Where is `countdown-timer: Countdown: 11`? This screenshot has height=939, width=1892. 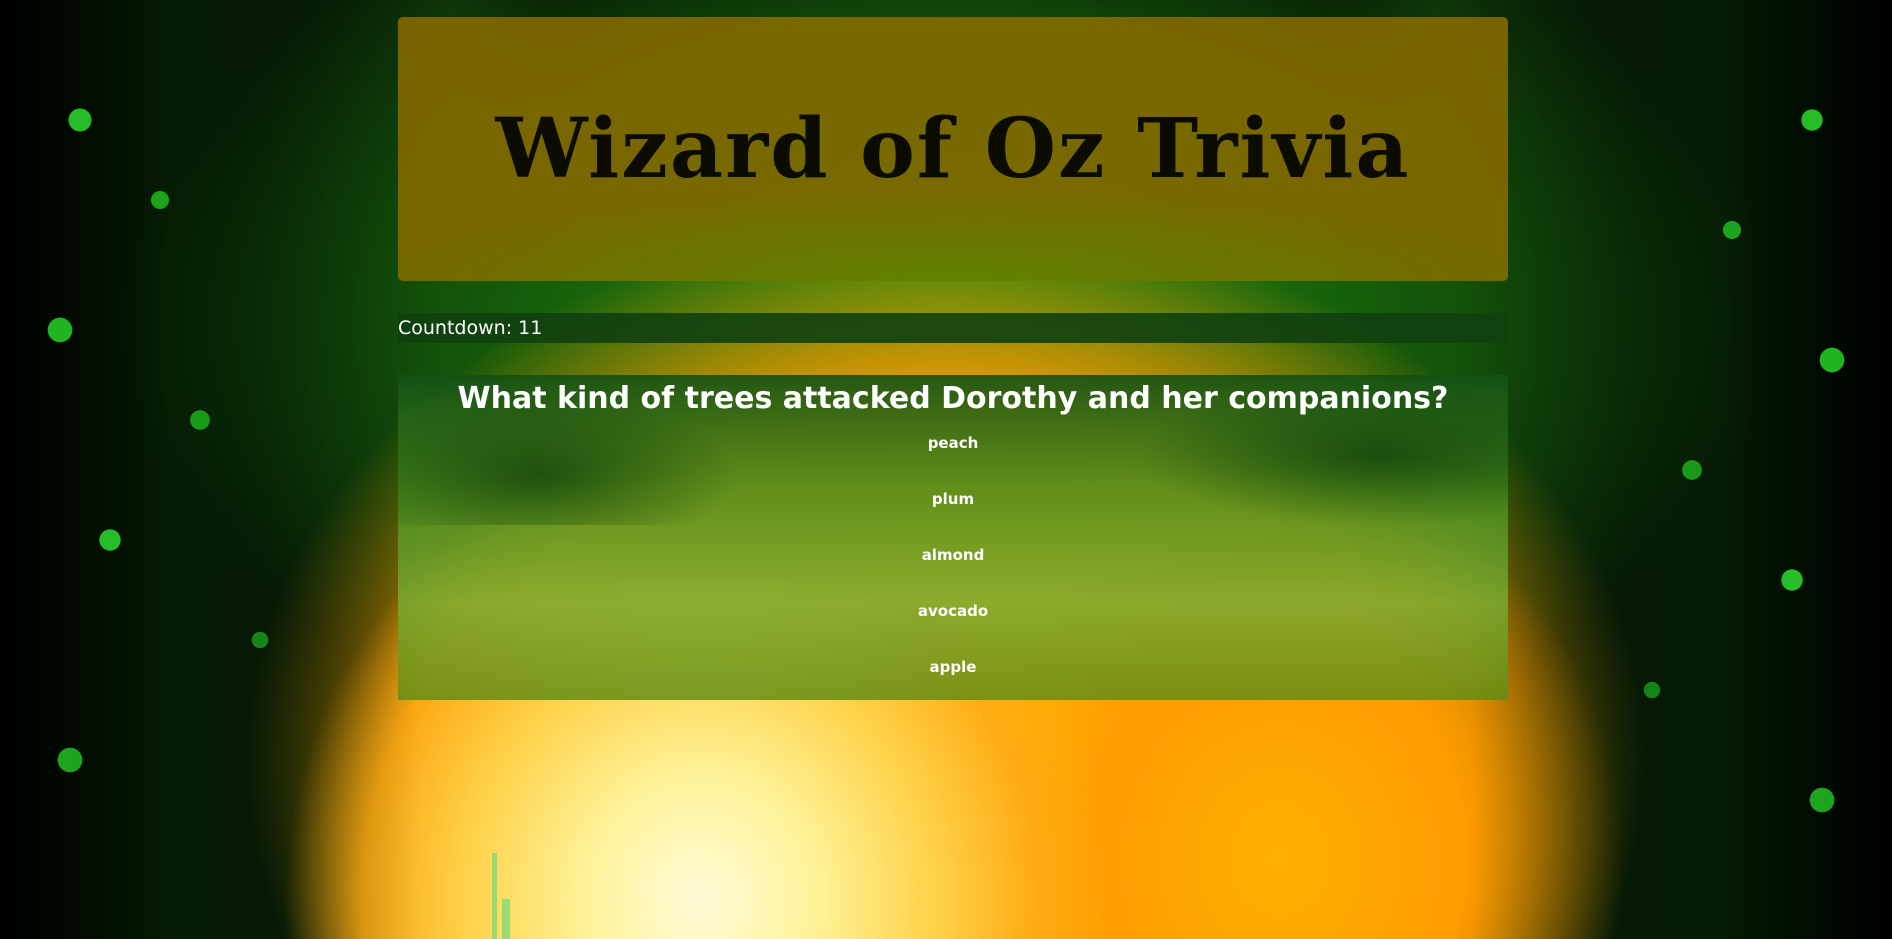
countdown-timer: Countdown: 11 is located at coordinates (953, 328).